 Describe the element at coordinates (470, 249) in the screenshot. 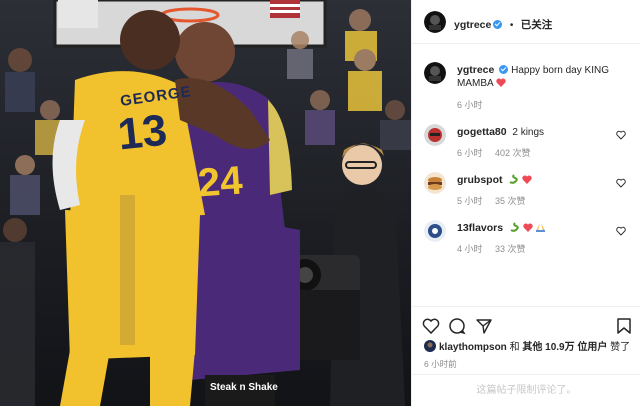

I see `comment-time: 4 小时` at that location.